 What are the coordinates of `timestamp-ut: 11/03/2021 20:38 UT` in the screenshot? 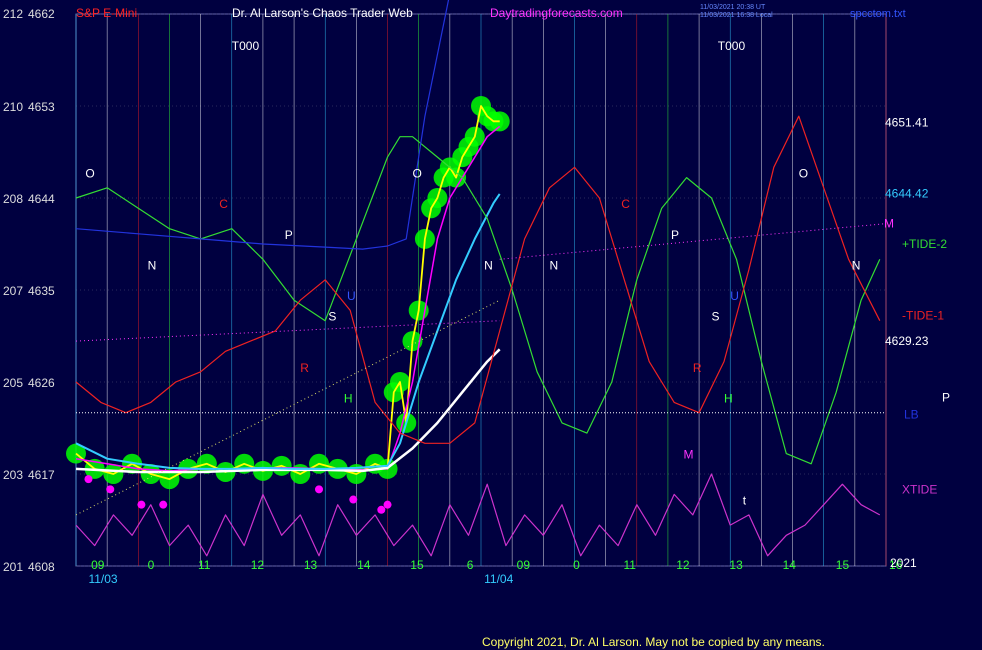 It's located at (733, 7).